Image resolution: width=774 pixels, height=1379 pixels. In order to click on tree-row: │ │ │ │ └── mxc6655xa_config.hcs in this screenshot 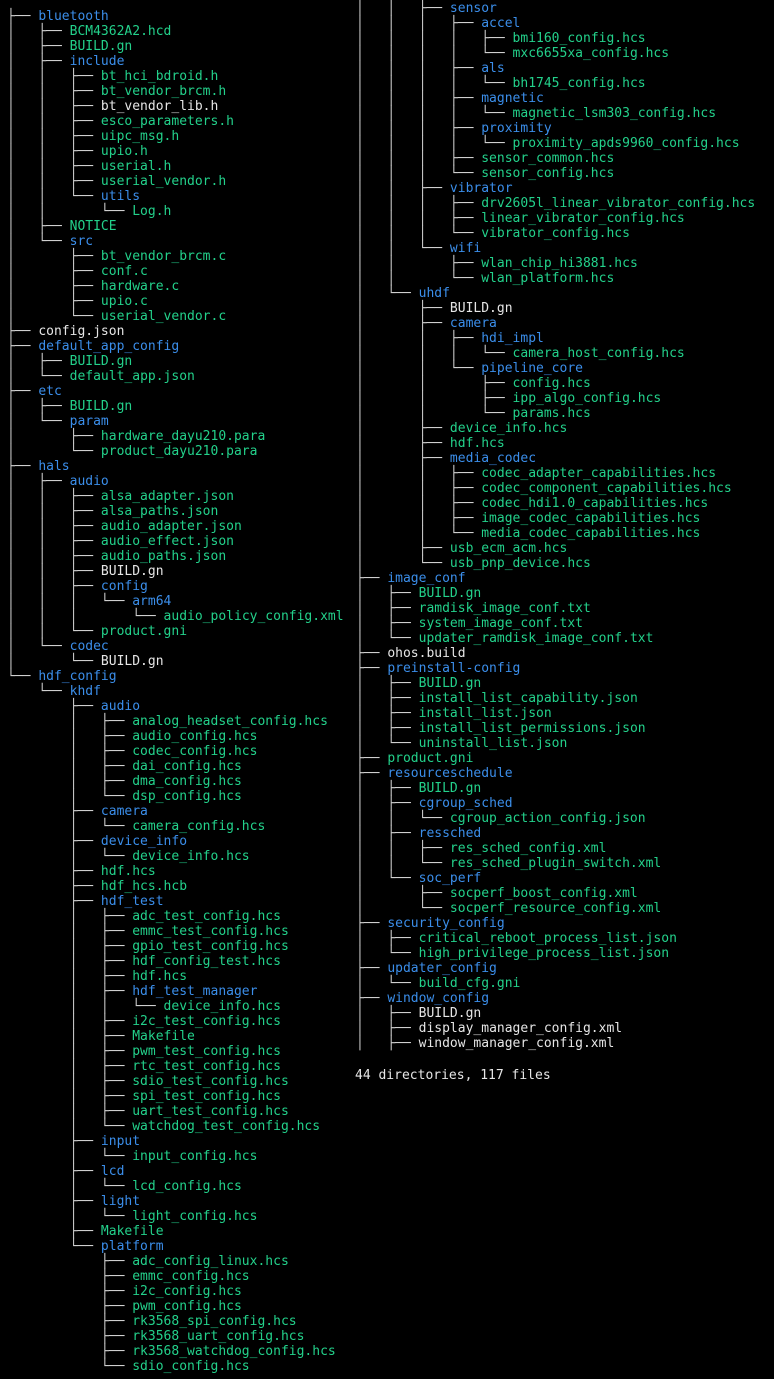, I will do `click(512, 53)`.